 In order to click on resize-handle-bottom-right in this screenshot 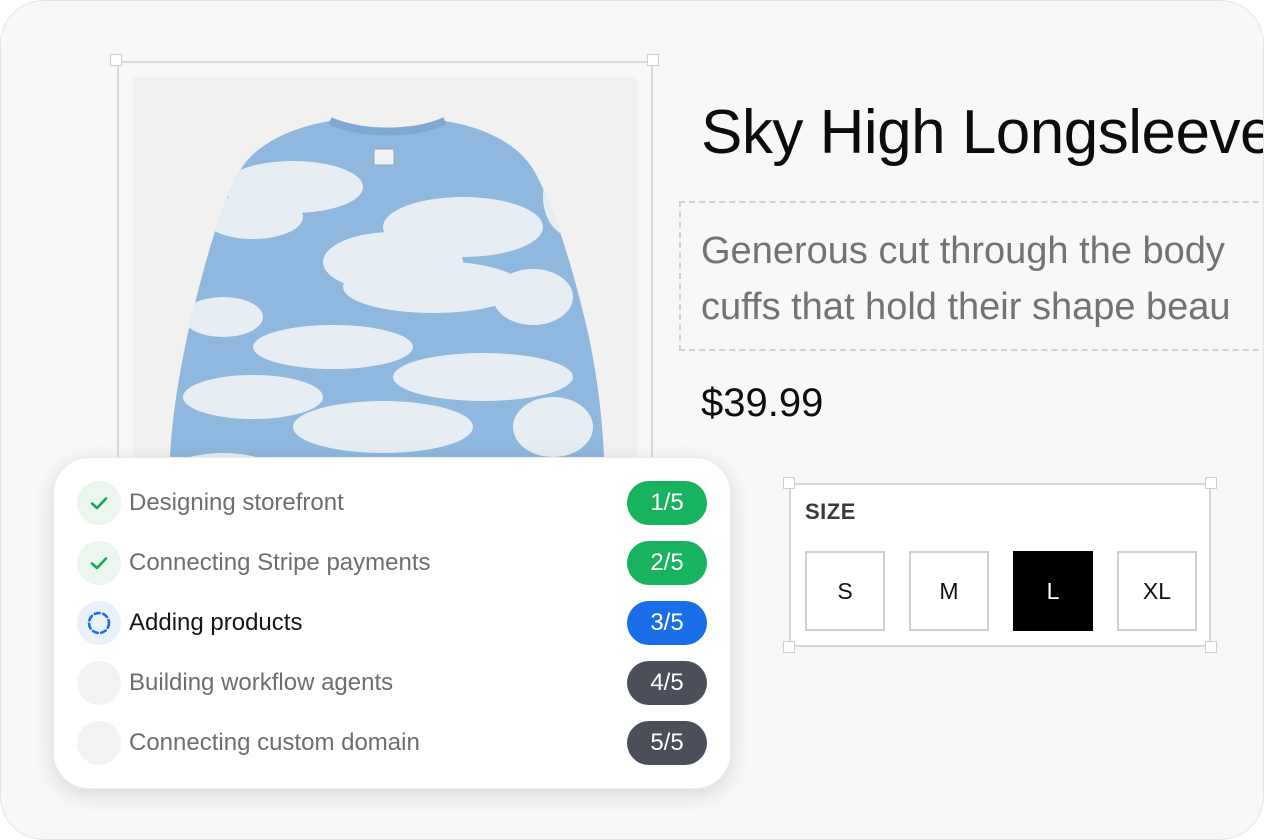, I will do `click(1211, 647)`.